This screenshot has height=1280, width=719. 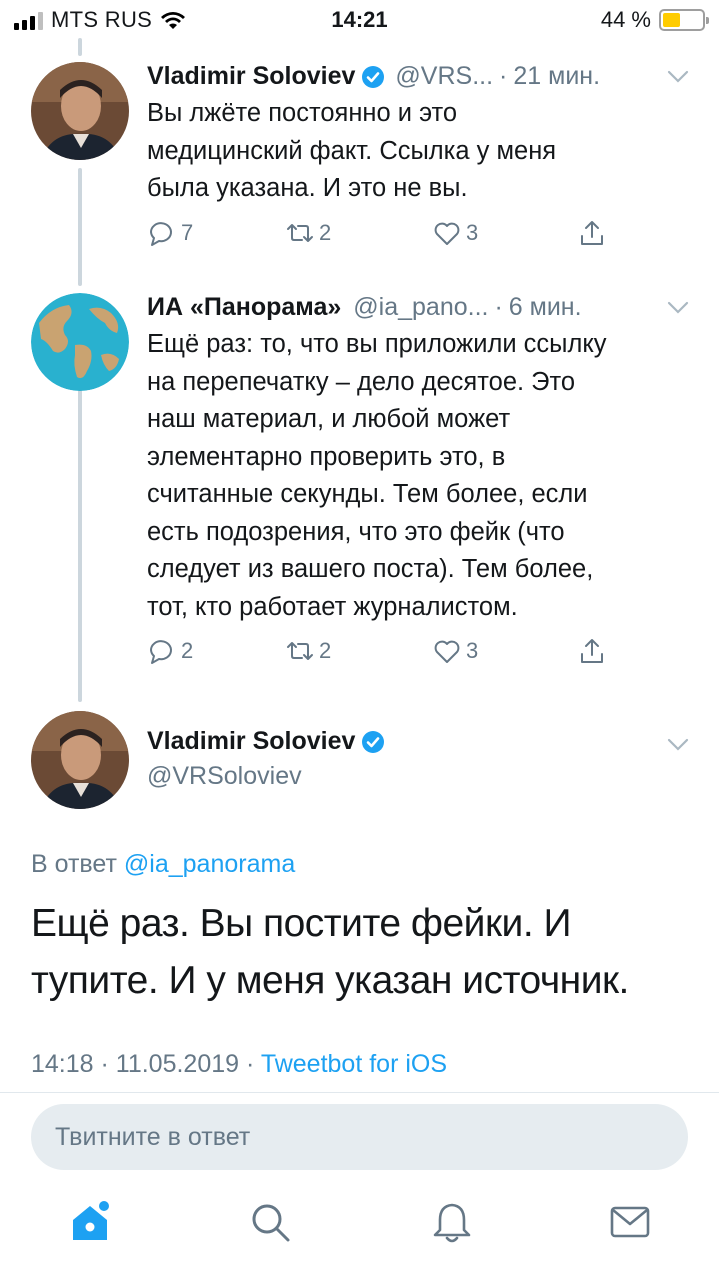 I want to click on status-bar: MTS RUS 14:21 44 %, so click(x=359, y=20).